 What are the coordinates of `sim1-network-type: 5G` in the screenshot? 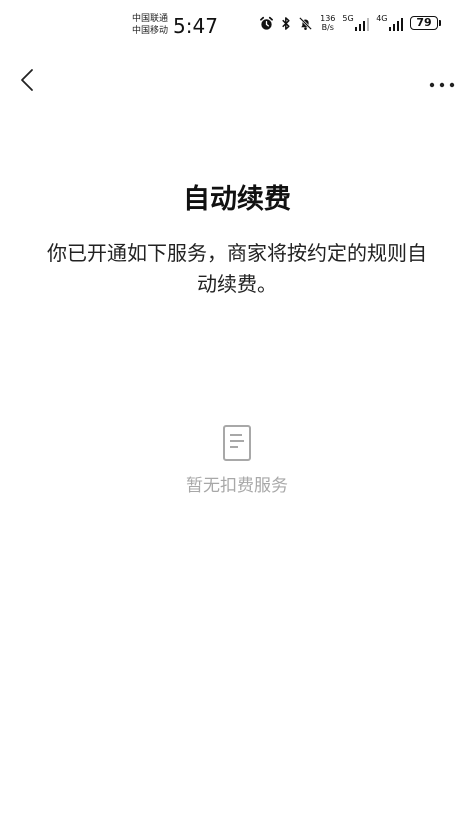 It's located at (348, 18).